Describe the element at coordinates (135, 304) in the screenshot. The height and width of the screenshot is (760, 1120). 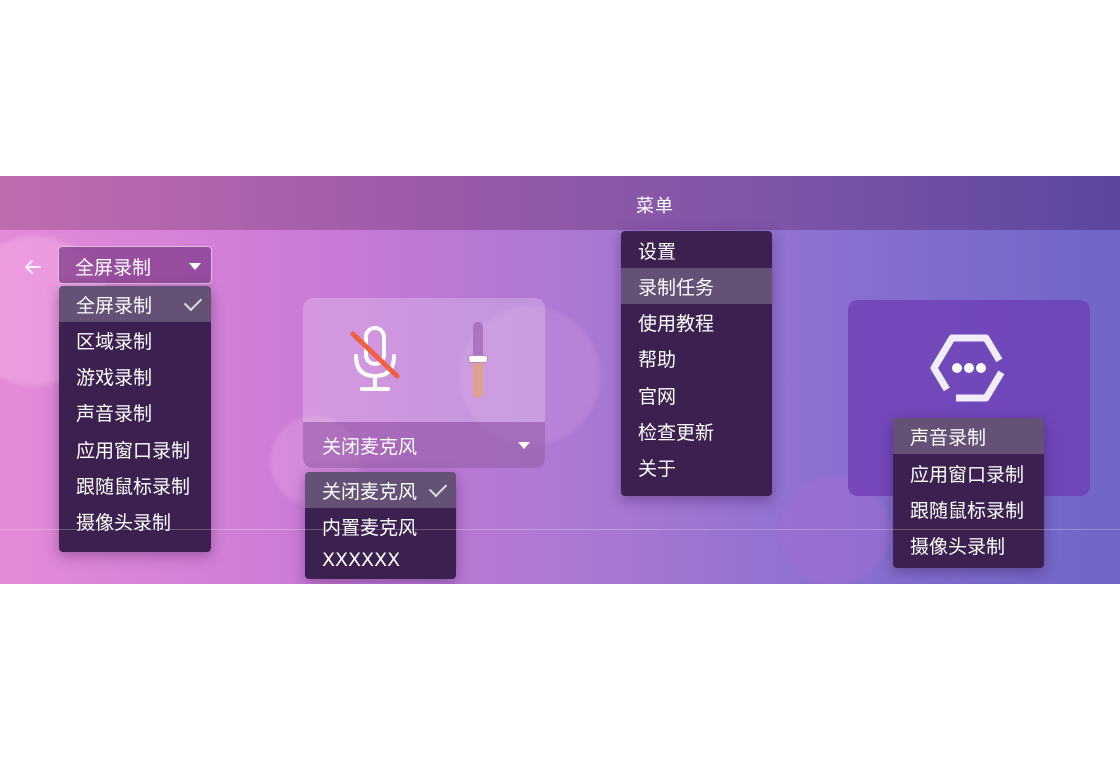
I see `record-mode-option: 全屏录制` at that location.